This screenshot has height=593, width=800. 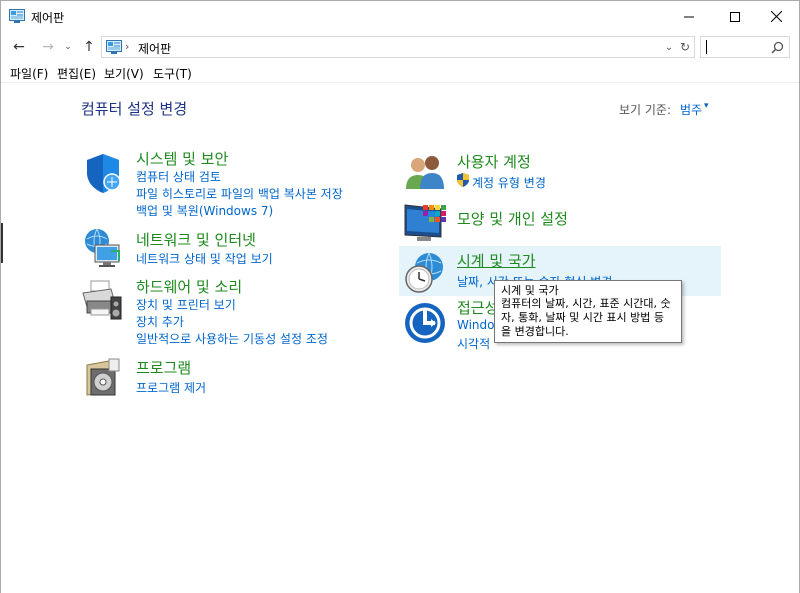 What do you see at coordinates (706, 106) in the screenshot?
I see `view-by-arrow-icon: ▾` at bounding box center [706, 106].